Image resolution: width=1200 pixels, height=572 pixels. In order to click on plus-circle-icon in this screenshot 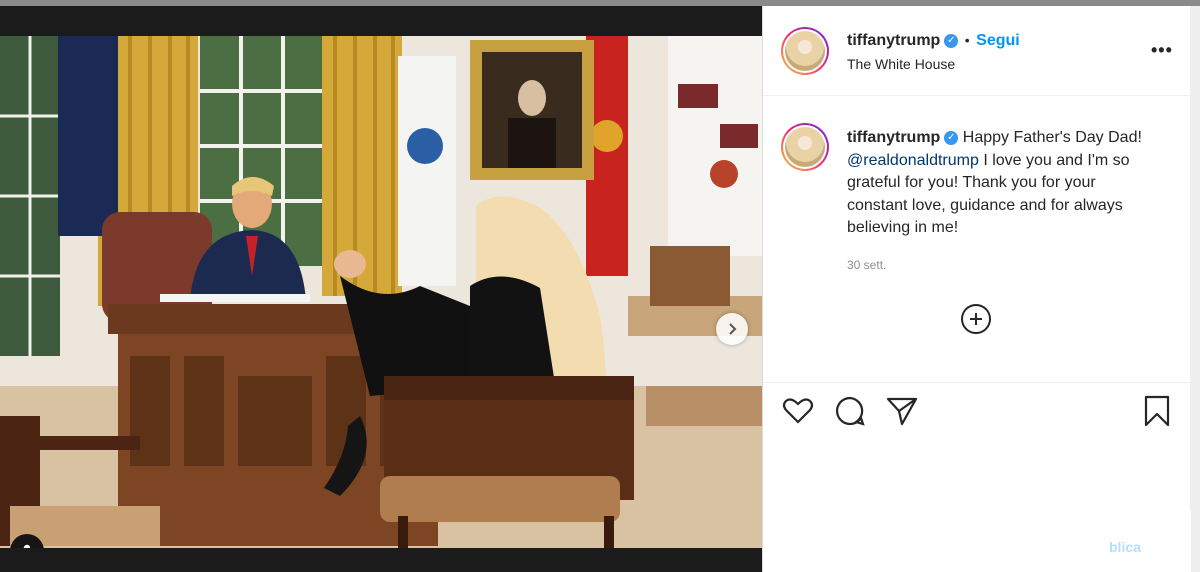, I will do `click(976, 319)`.